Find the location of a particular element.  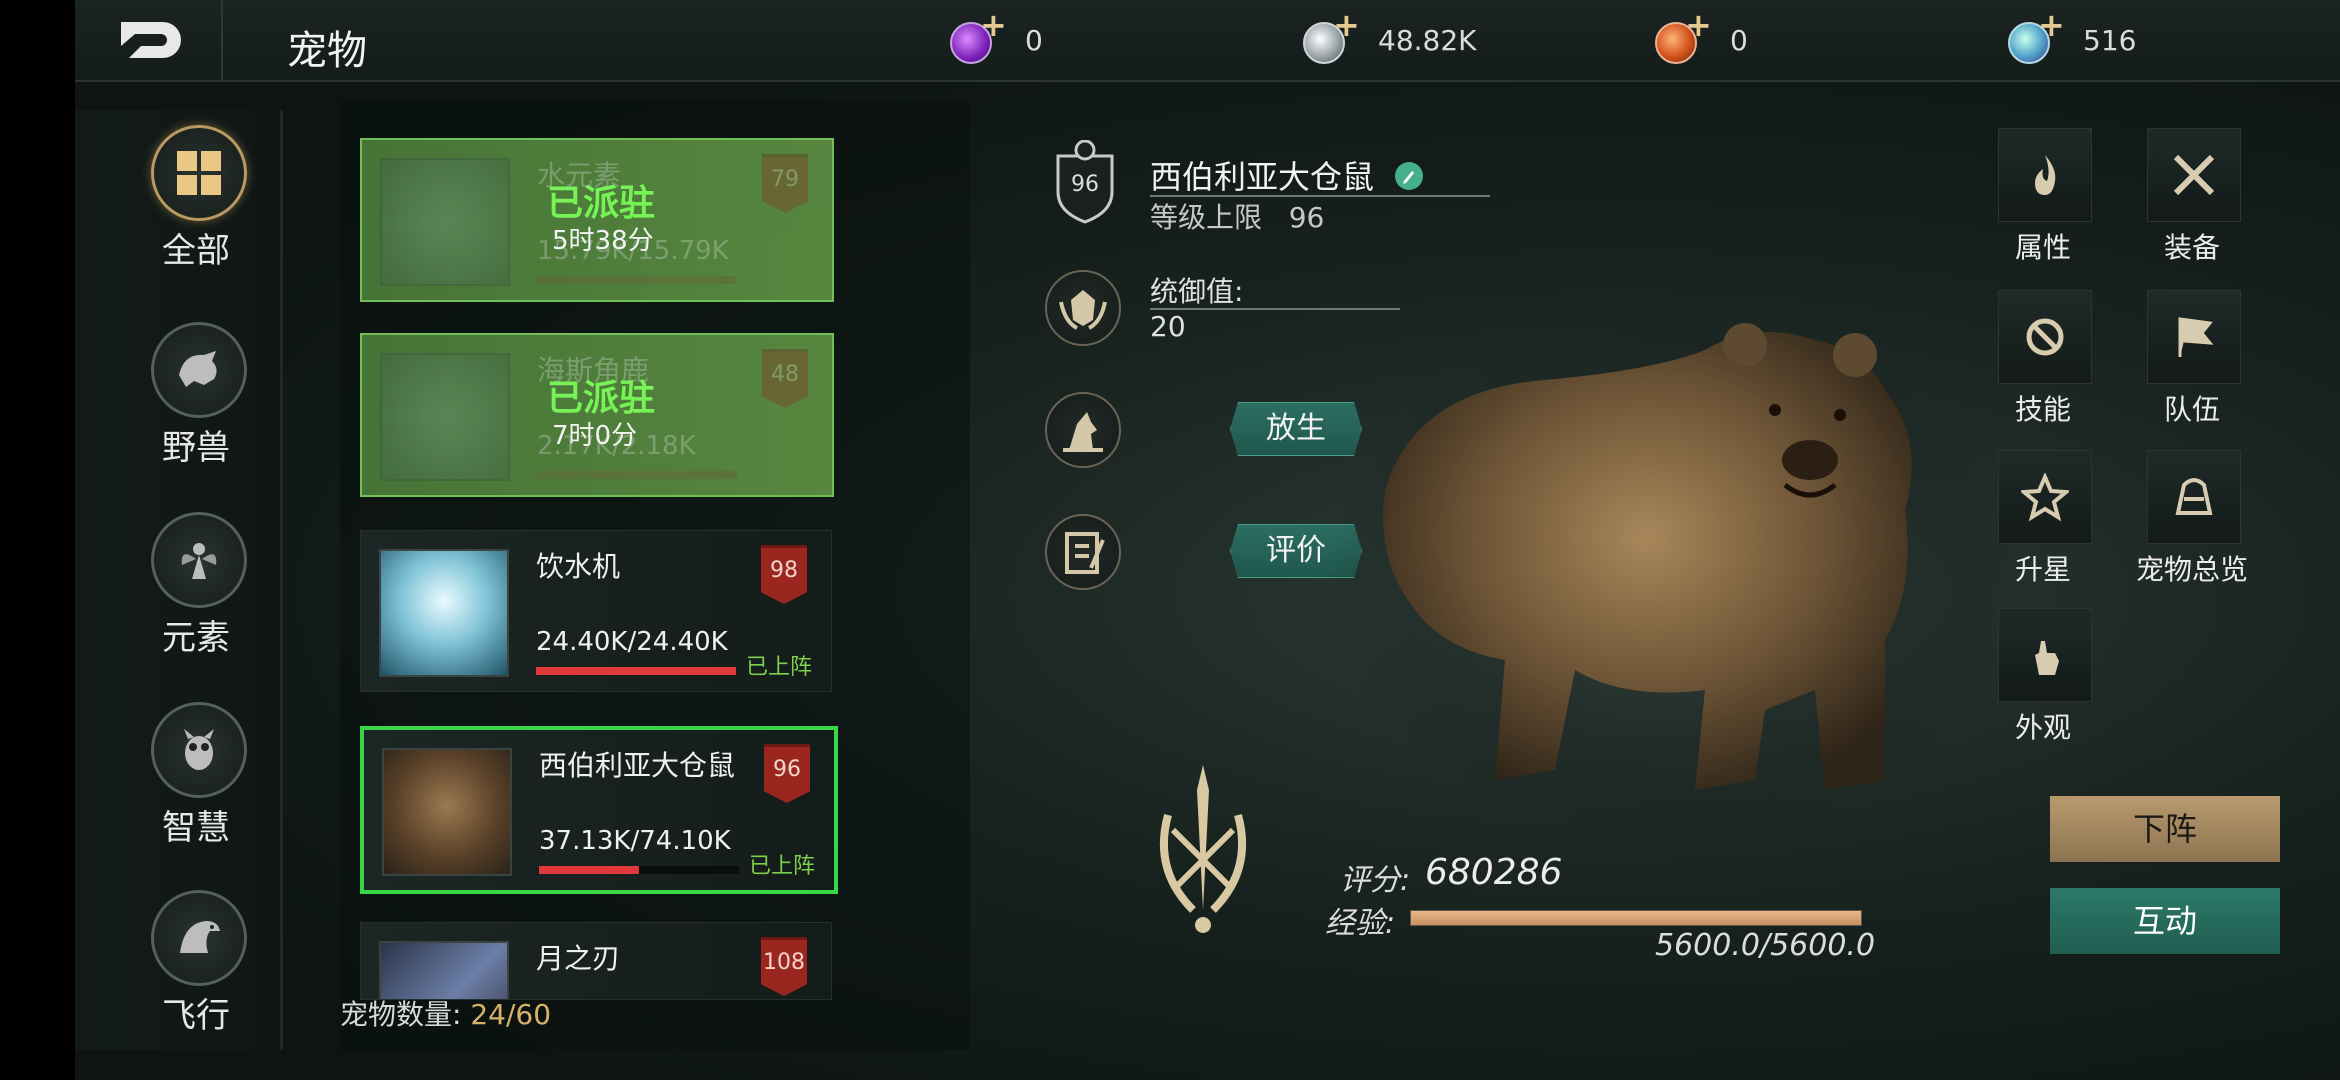

skill-icon is located at coordinates (2045, 337).